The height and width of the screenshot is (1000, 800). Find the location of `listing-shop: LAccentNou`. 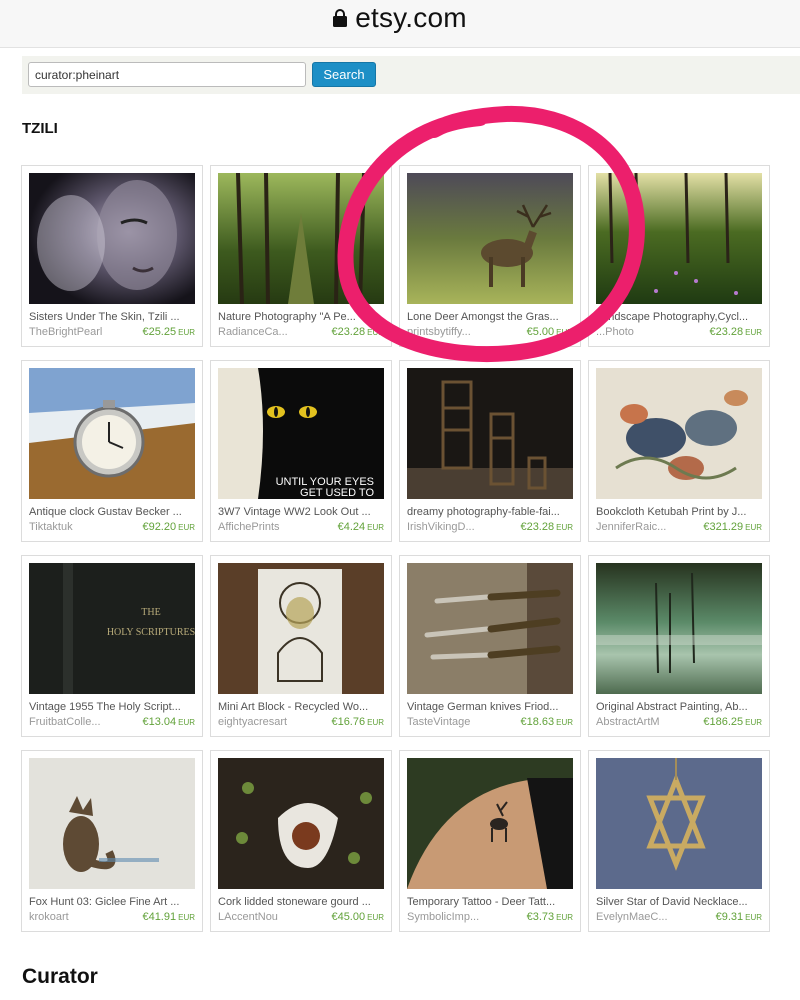

listing-shop: LAccentNou is located at coordinates (268, 917).